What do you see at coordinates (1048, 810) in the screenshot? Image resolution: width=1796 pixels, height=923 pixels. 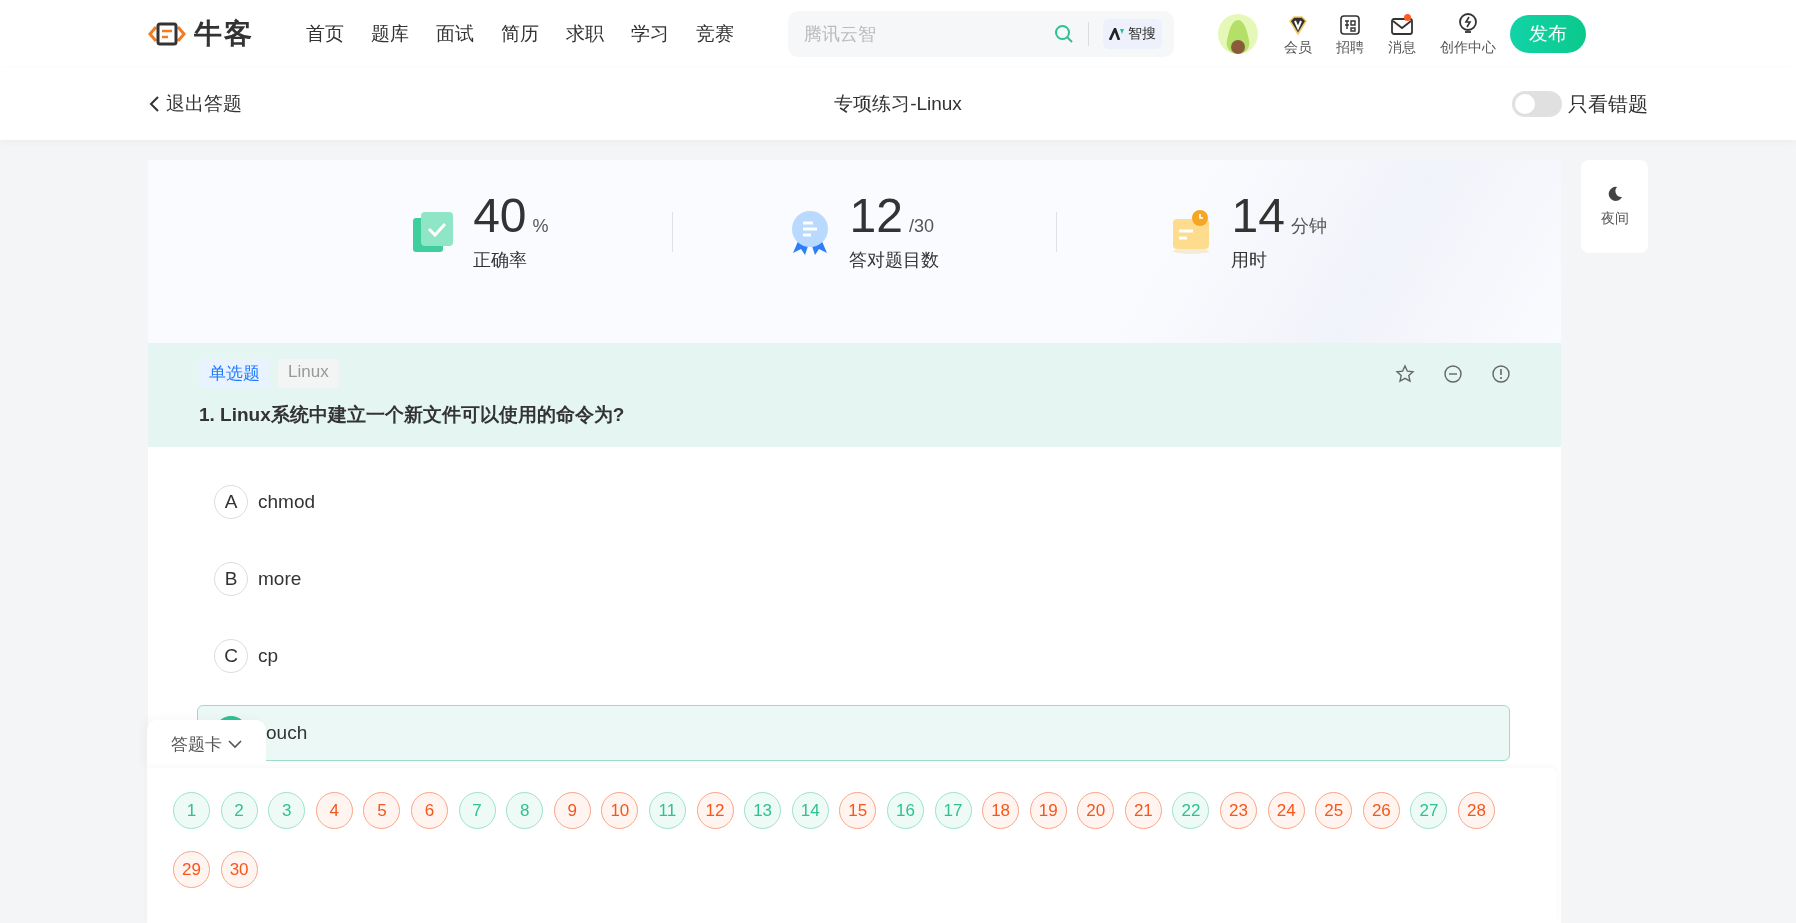 I see `question-number: 19` at bounding box center [1048, 810].